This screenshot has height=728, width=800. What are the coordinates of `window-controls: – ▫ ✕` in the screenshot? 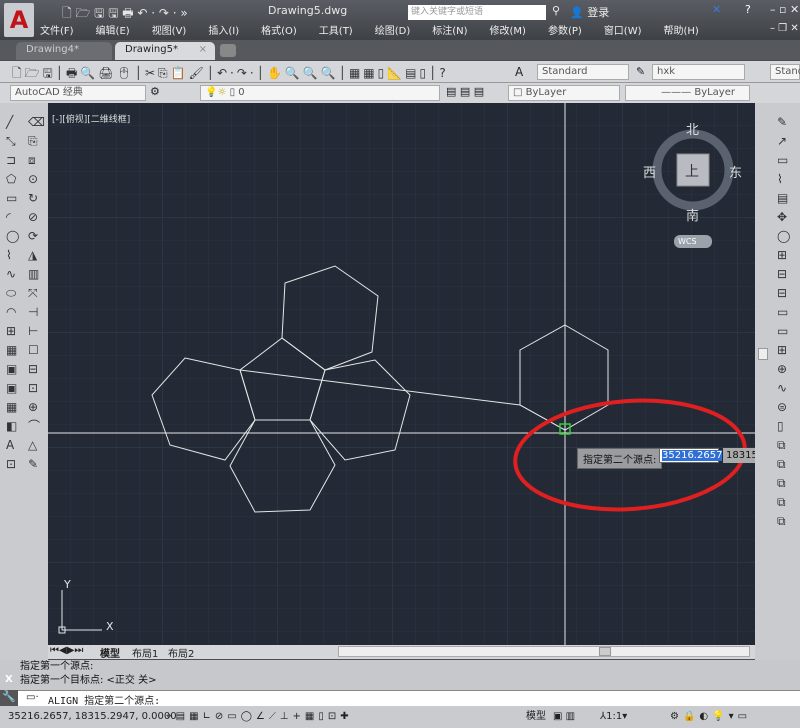 It's located at (784, 9).